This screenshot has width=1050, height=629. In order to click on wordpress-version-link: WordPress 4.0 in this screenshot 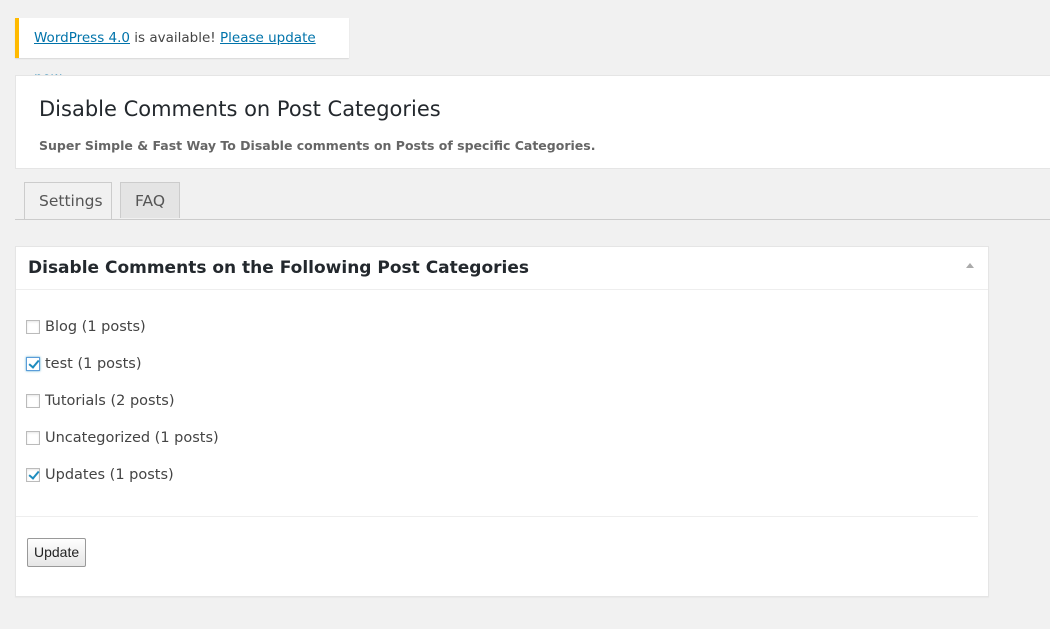, I will do `click(82, 38)`.